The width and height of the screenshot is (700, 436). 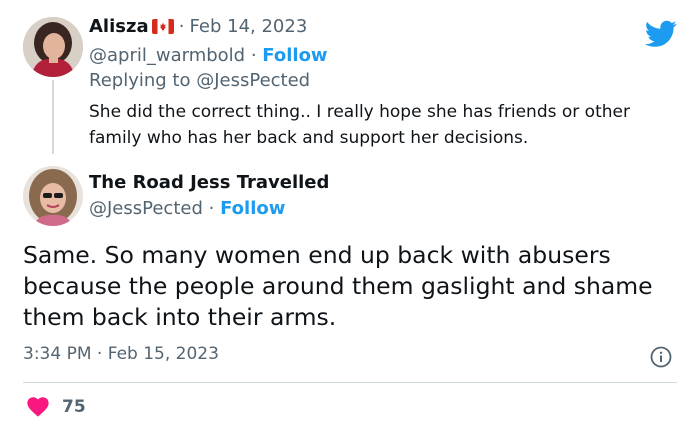 I want to click on info-icon, so click(x=661, y=357).